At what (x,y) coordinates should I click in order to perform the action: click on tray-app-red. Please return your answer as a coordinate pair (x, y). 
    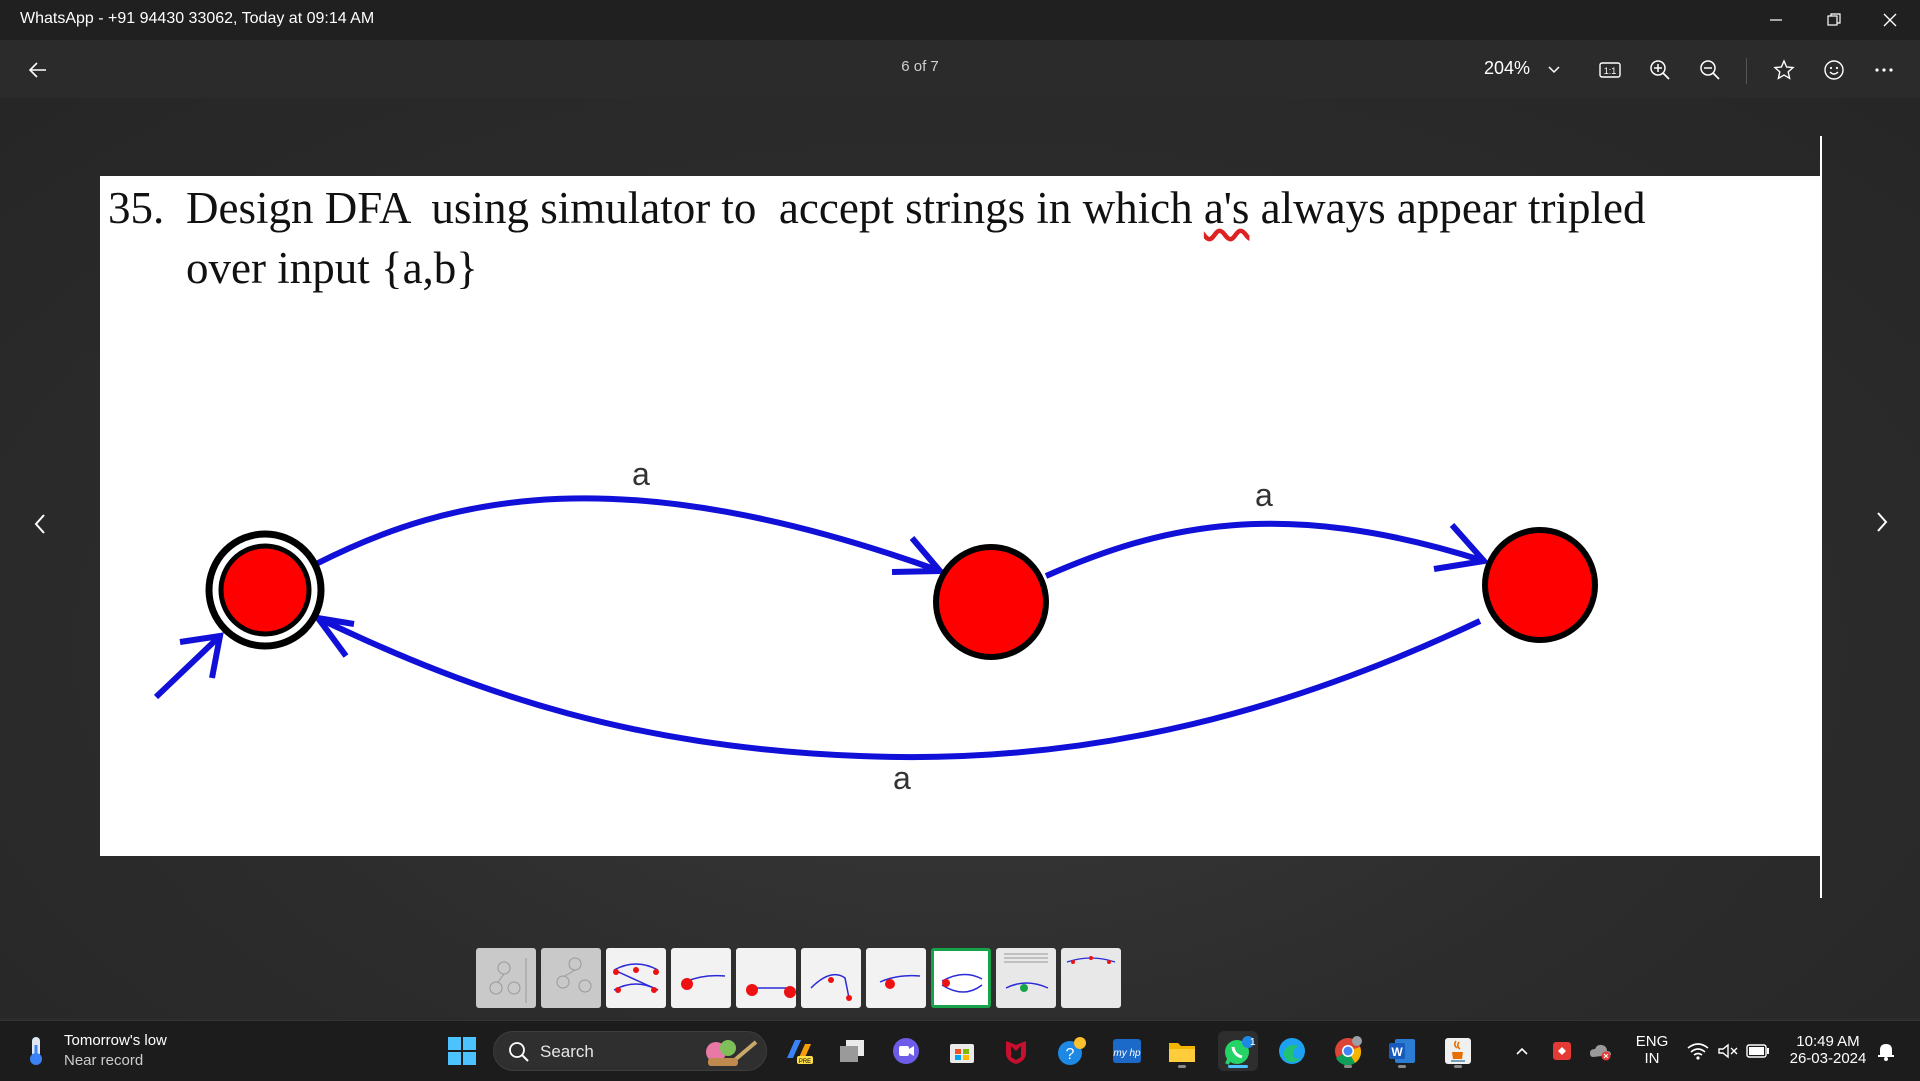
    Looking at the image, I should click on (1562, 1051).